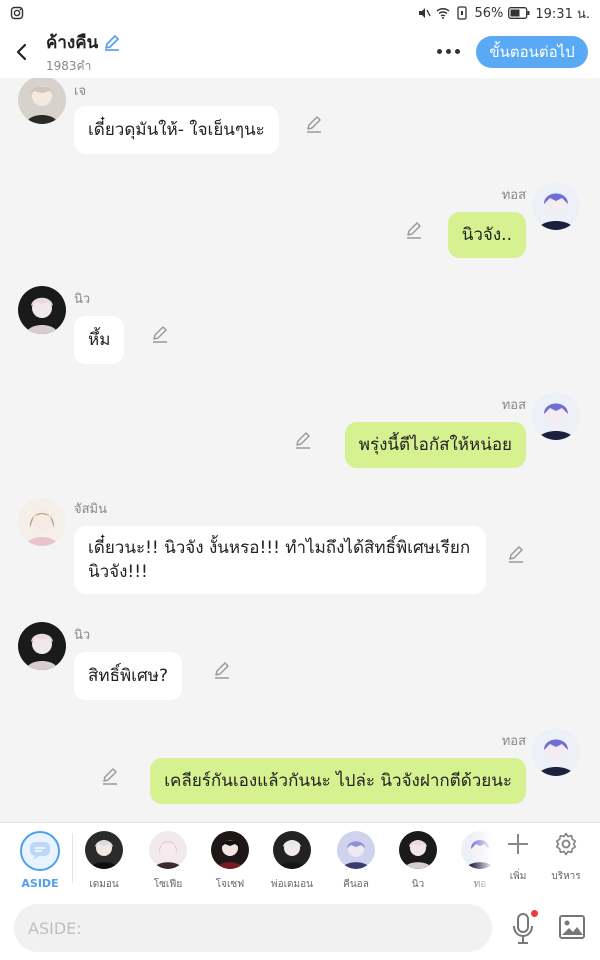  What do you see at coordinates (112, 42) in the screenshot?
I see `edit-title-icon` at bounding box center [112, 42].